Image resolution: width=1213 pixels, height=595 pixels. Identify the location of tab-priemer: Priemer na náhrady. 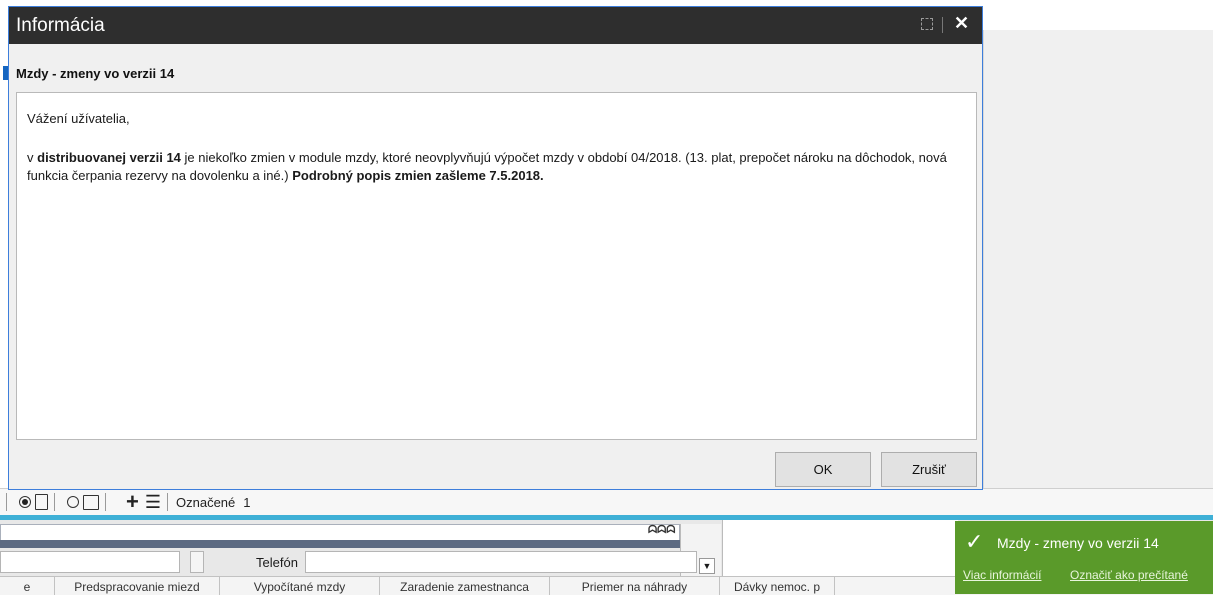
(635, 586).